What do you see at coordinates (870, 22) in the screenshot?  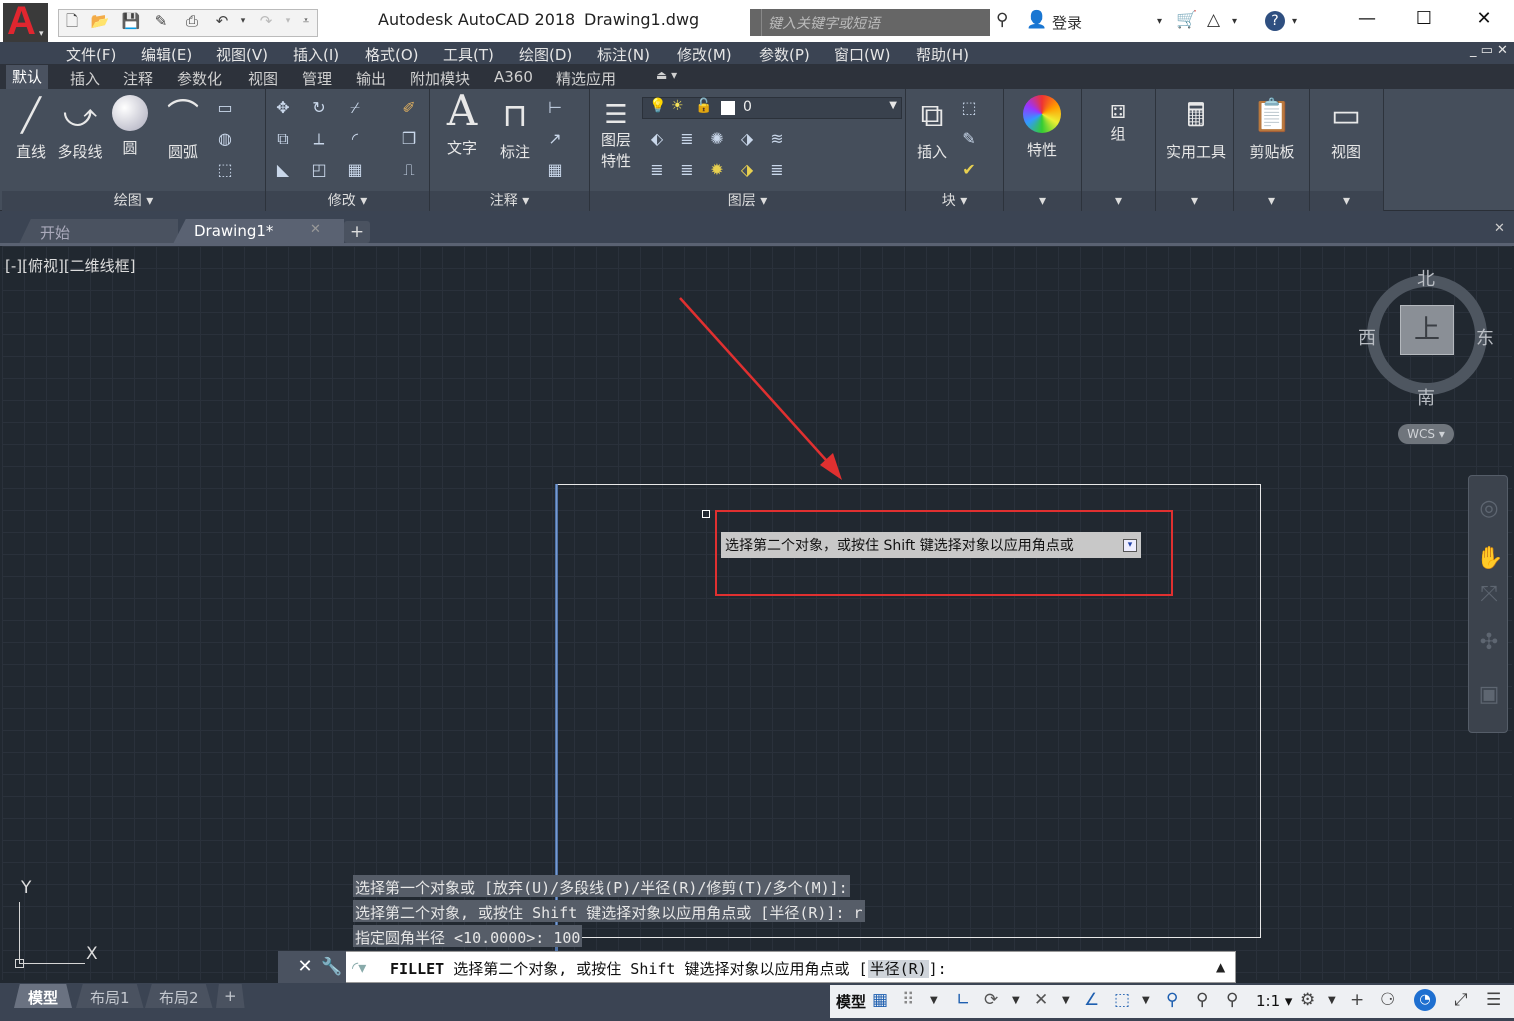 I see `search-input: 键入关键字或短语` at bounding box center [870, 22].